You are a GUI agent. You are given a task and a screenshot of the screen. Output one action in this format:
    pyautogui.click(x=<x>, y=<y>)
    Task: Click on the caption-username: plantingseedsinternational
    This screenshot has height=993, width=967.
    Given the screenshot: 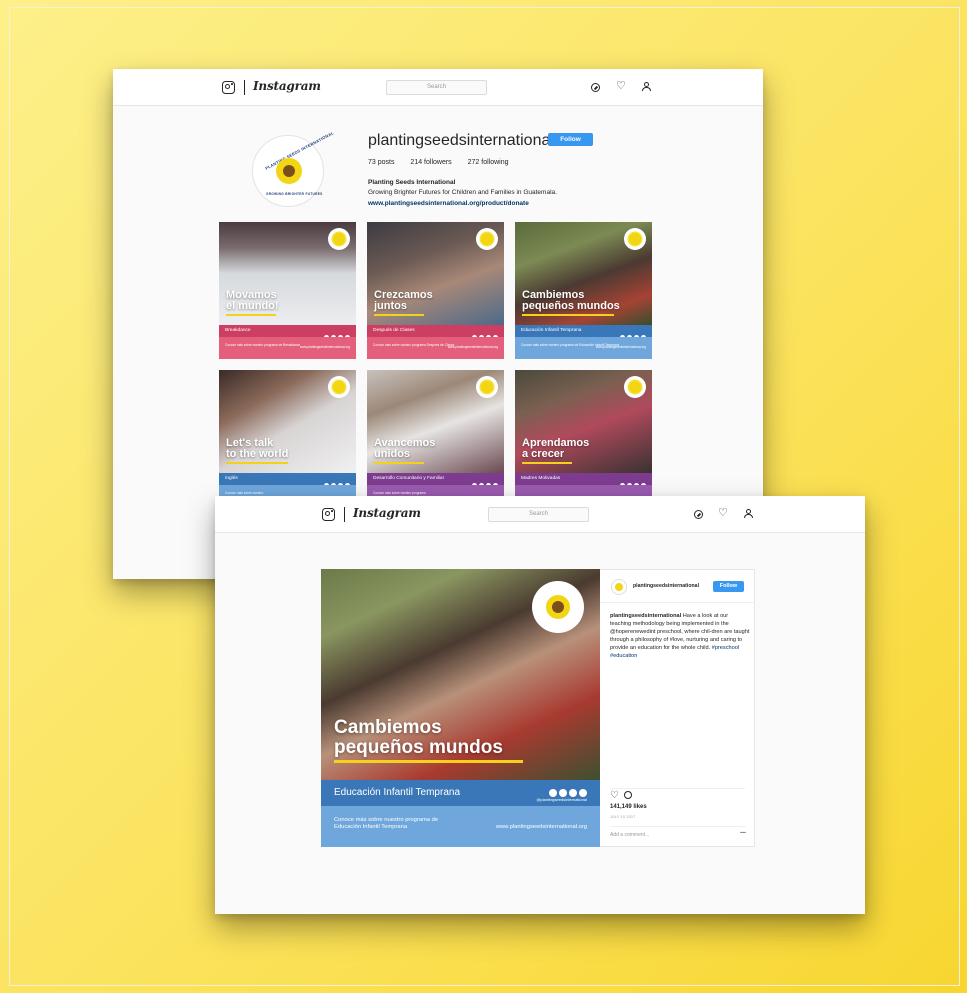 What is the action you would take?
    pyautogui.click(x=645, y=616)
    